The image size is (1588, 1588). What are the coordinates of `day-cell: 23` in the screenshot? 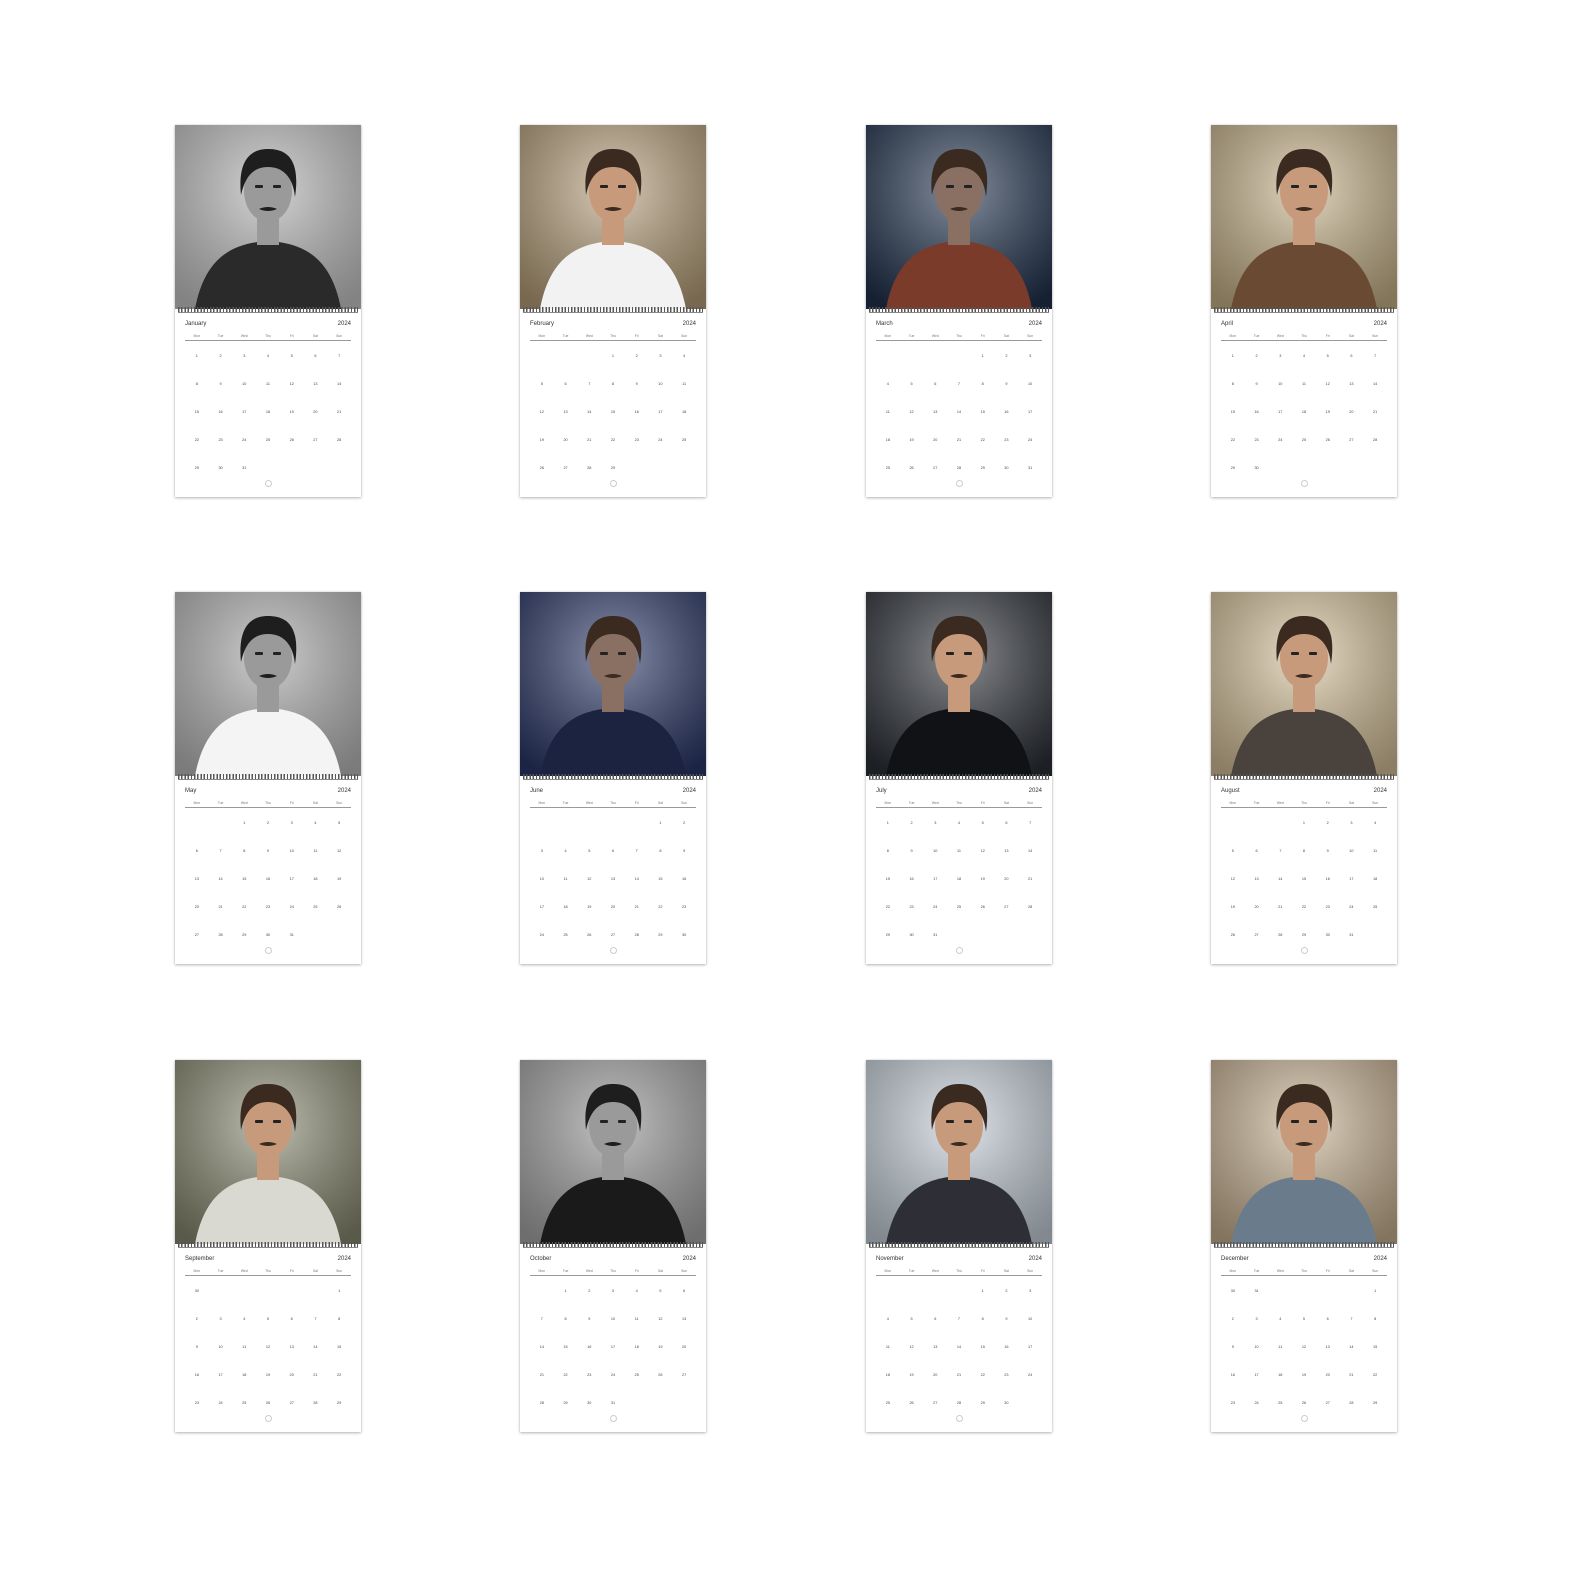 It's located at (196, 1403).